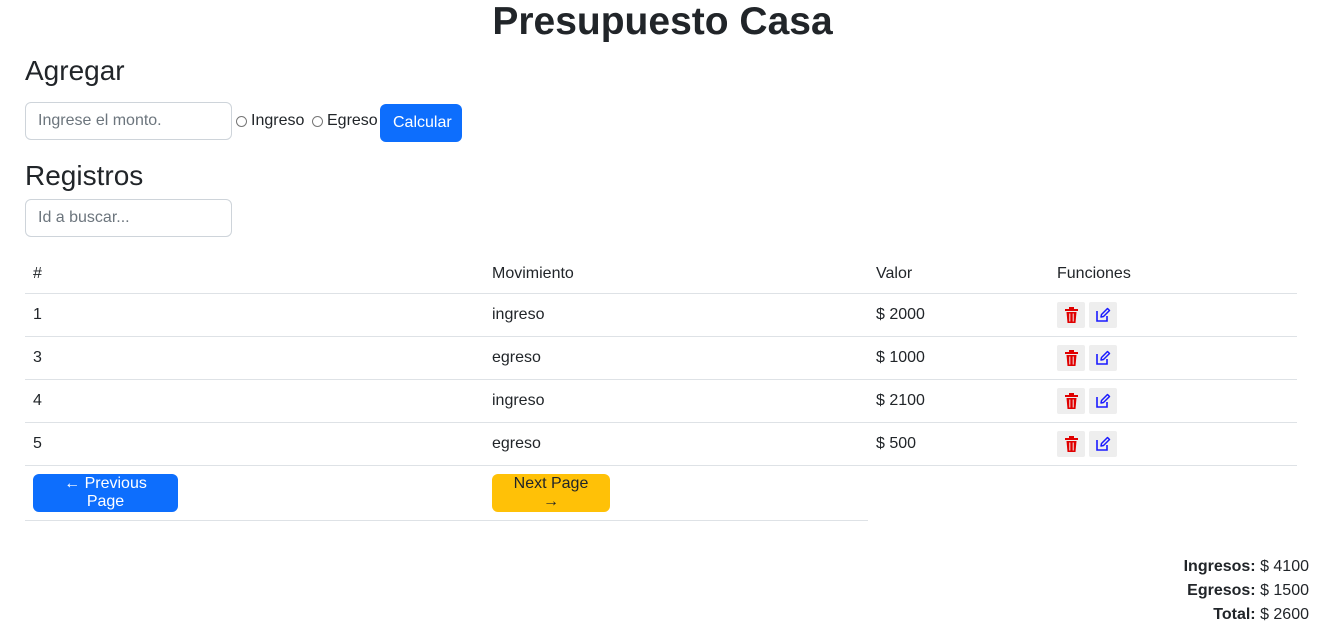 The width and height of the screenshot is (1325, 643). I want to click on column-header-movement: Movimiento, so click(533, 273).